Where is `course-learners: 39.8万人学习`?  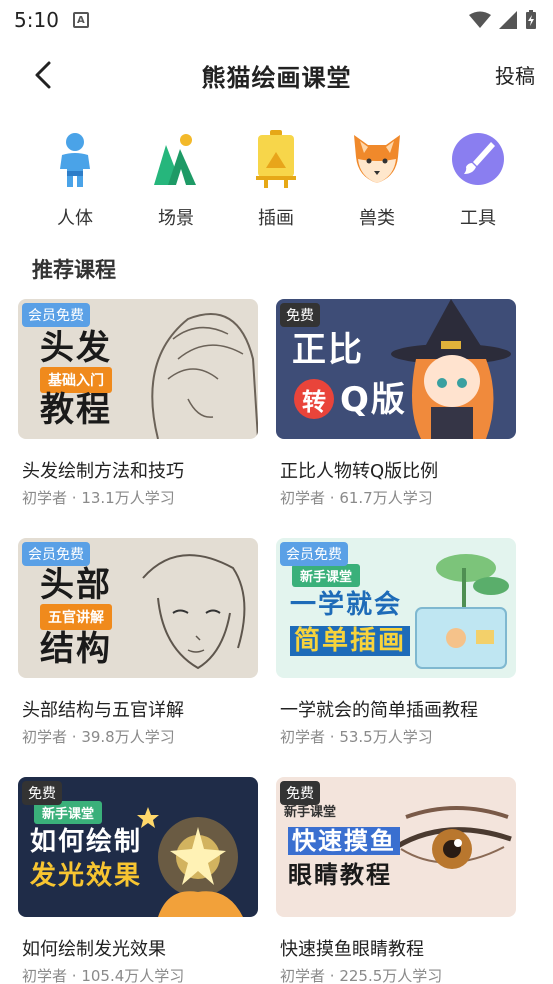 course-learners: 39.8万人学习 is located at coordinates (128, 737).